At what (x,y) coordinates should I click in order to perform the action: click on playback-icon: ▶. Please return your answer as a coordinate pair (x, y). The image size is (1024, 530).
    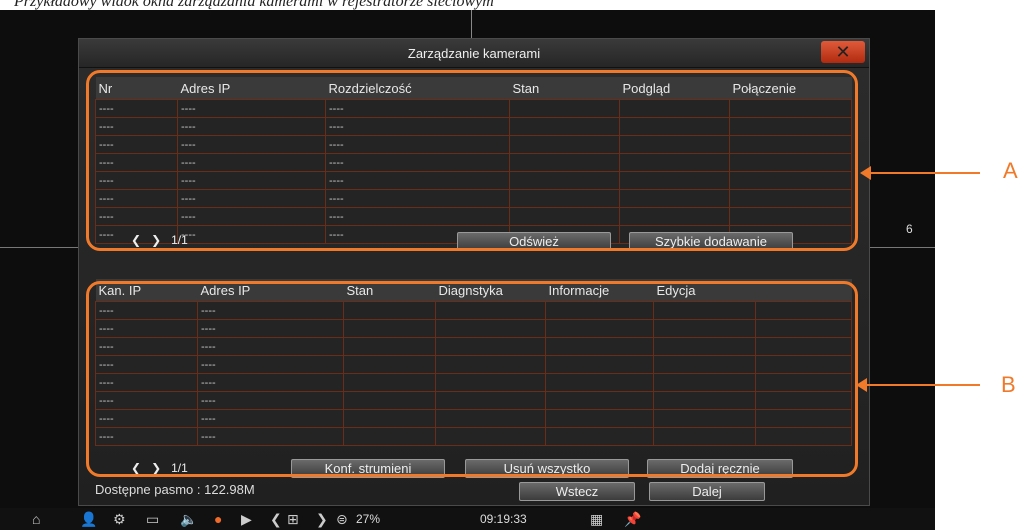
    Looking at the image, I should click on (246, 519).